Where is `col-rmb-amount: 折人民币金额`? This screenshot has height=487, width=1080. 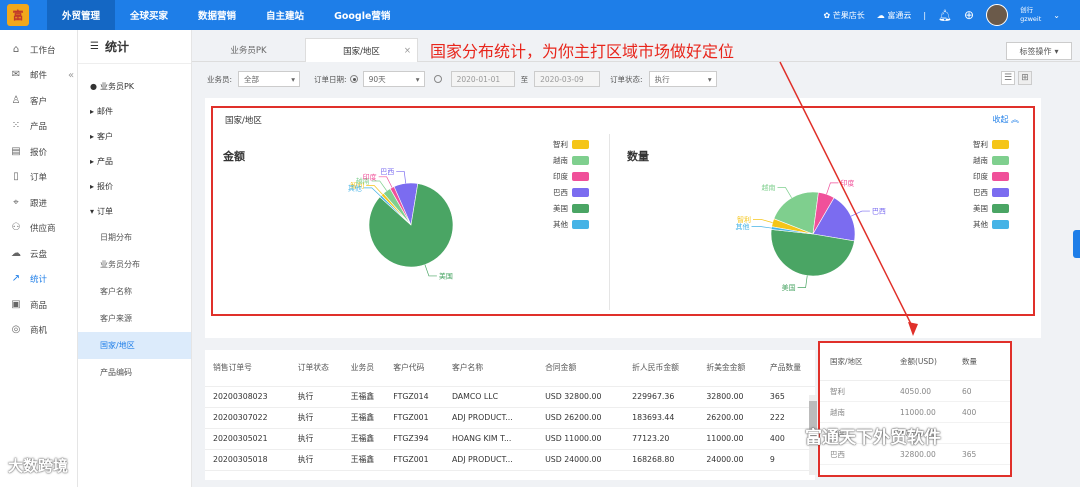
col-rmb-amount: 折人民币金额 is located at coordinates (661, 368).